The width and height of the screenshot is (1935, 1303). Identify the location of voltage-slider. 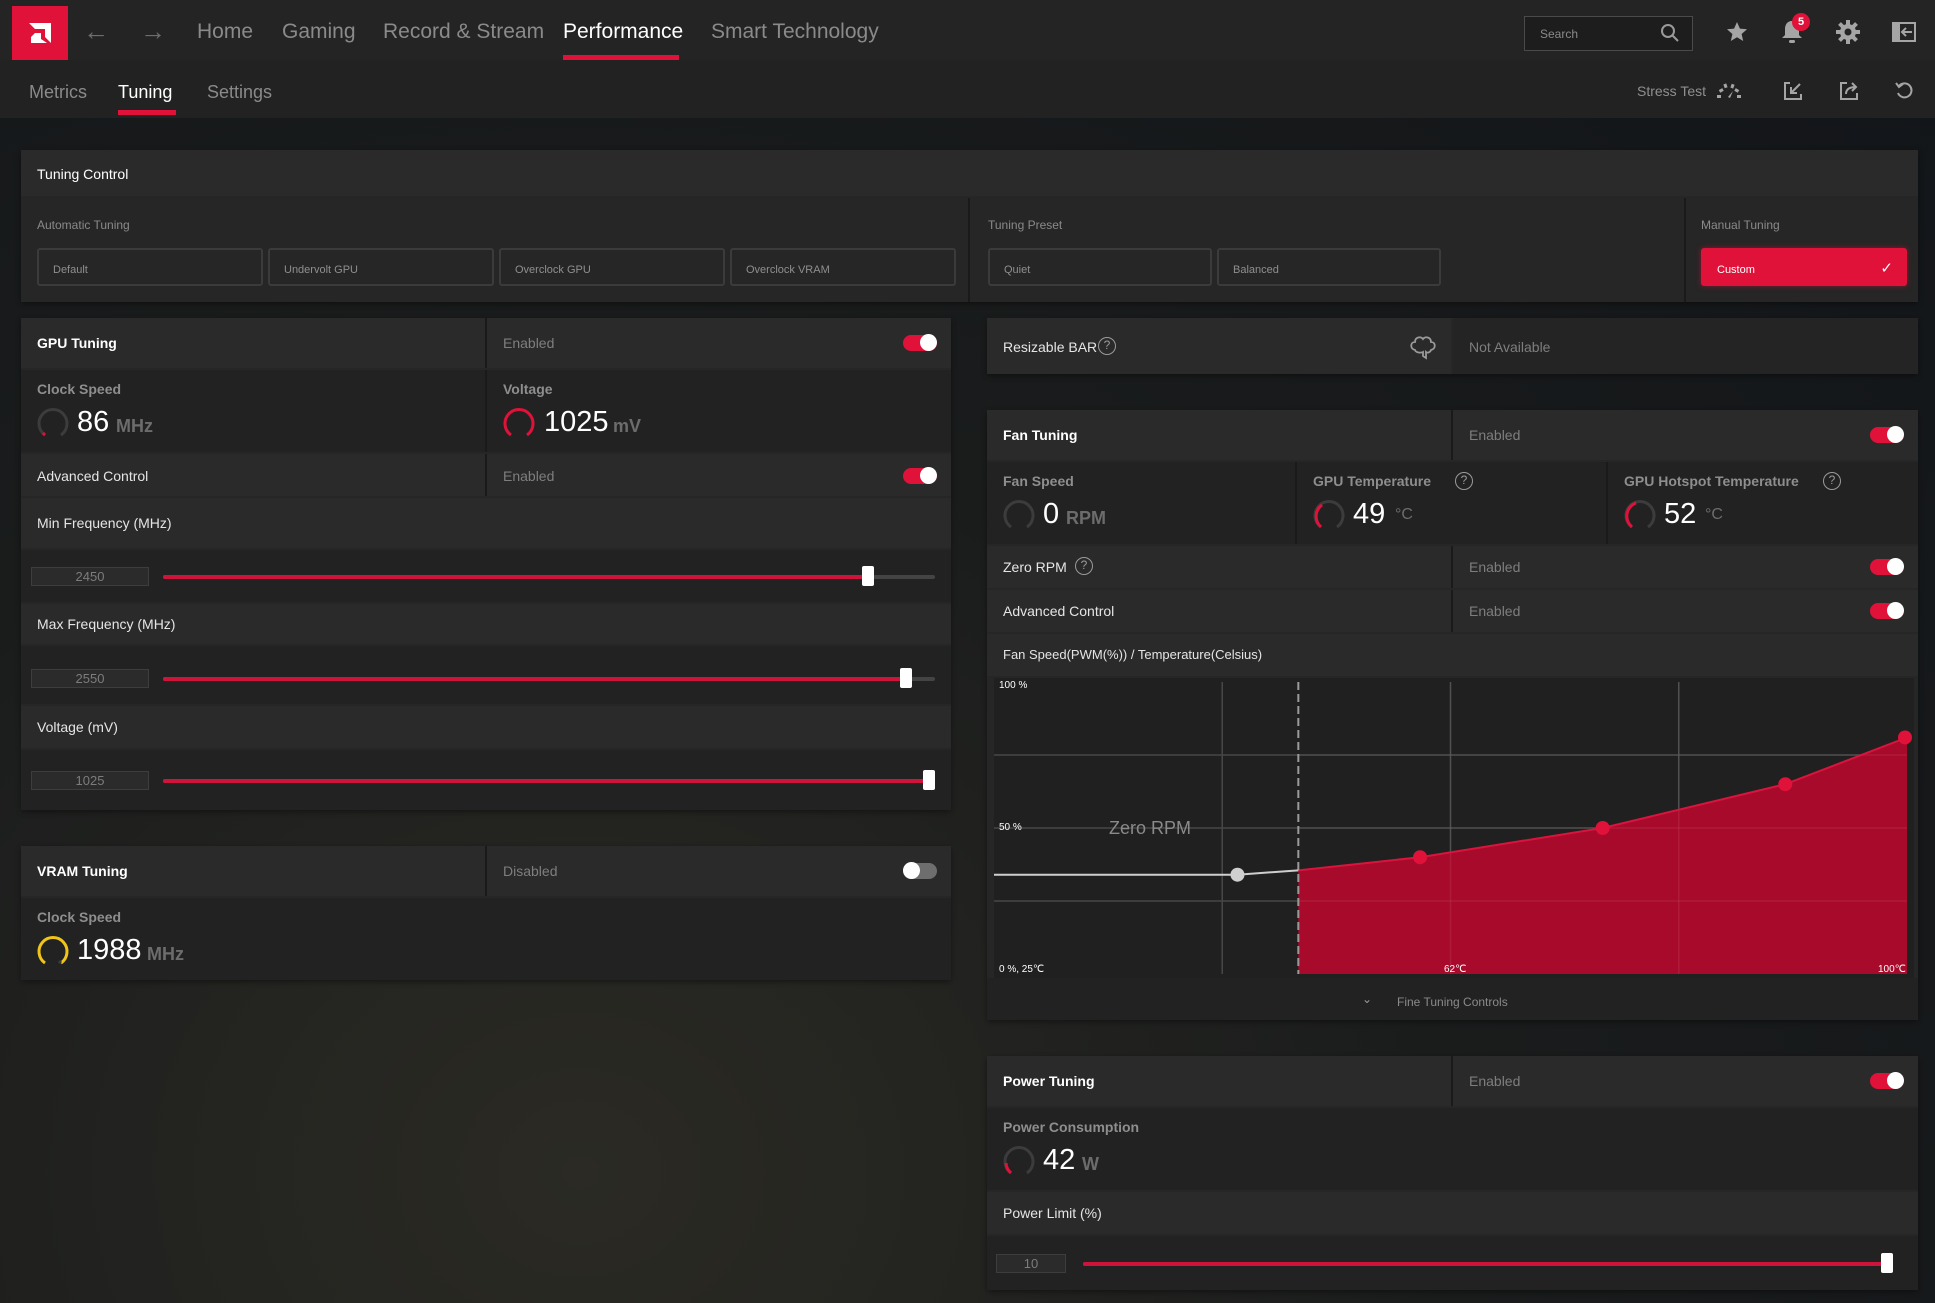
(549, 780).